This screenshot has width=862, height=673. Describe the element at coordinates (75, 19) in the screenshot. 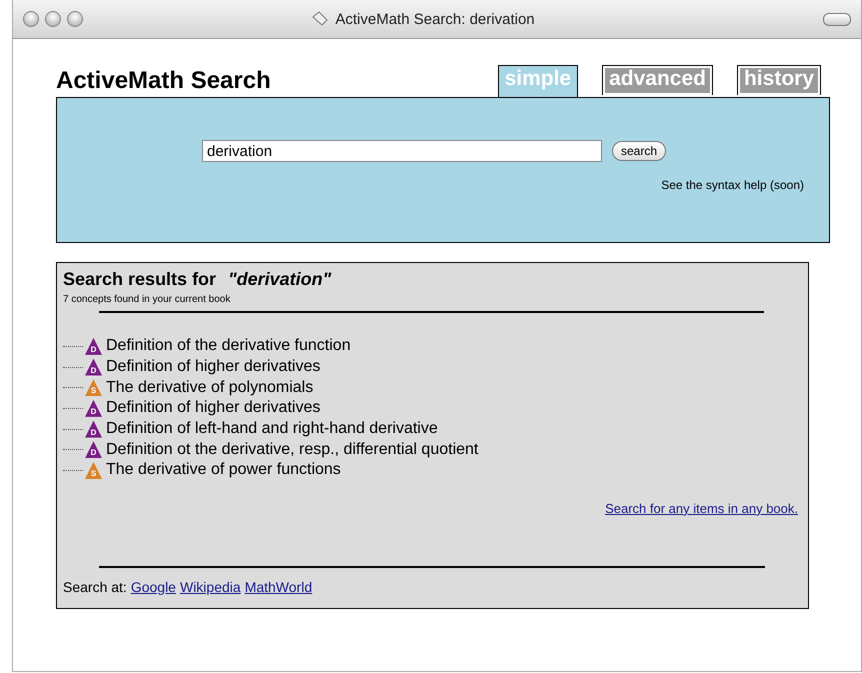

I see `zoom-button` at that location.